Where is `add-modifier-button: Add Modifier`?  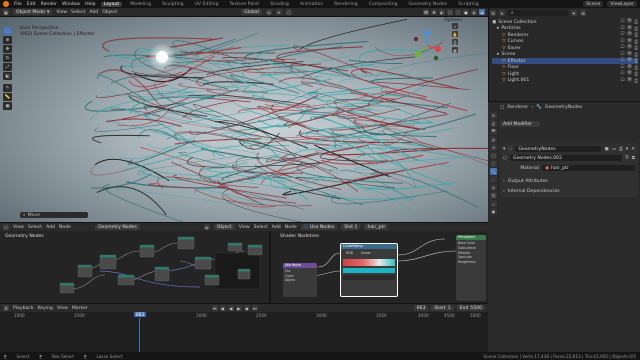
add-modifier-button: Add Modifier is located at coordinates (520, 124).